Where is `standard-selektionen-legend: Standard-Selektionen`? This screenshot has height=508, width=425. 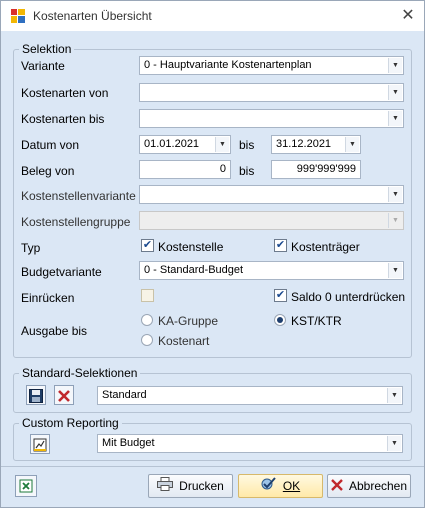
standard-selektionen-legend: Standard-Selektionen is located at coordinates (80, 373).